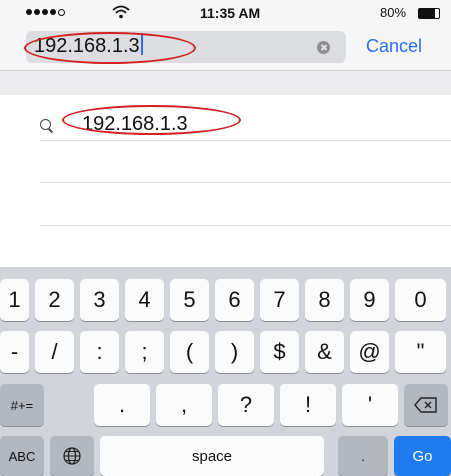 Image resolution: width=451 pixels, height=476 pixels. Describe the element at coordinates (144, 352) in the screenshot. I see `key-semicolon: ;` at that location.